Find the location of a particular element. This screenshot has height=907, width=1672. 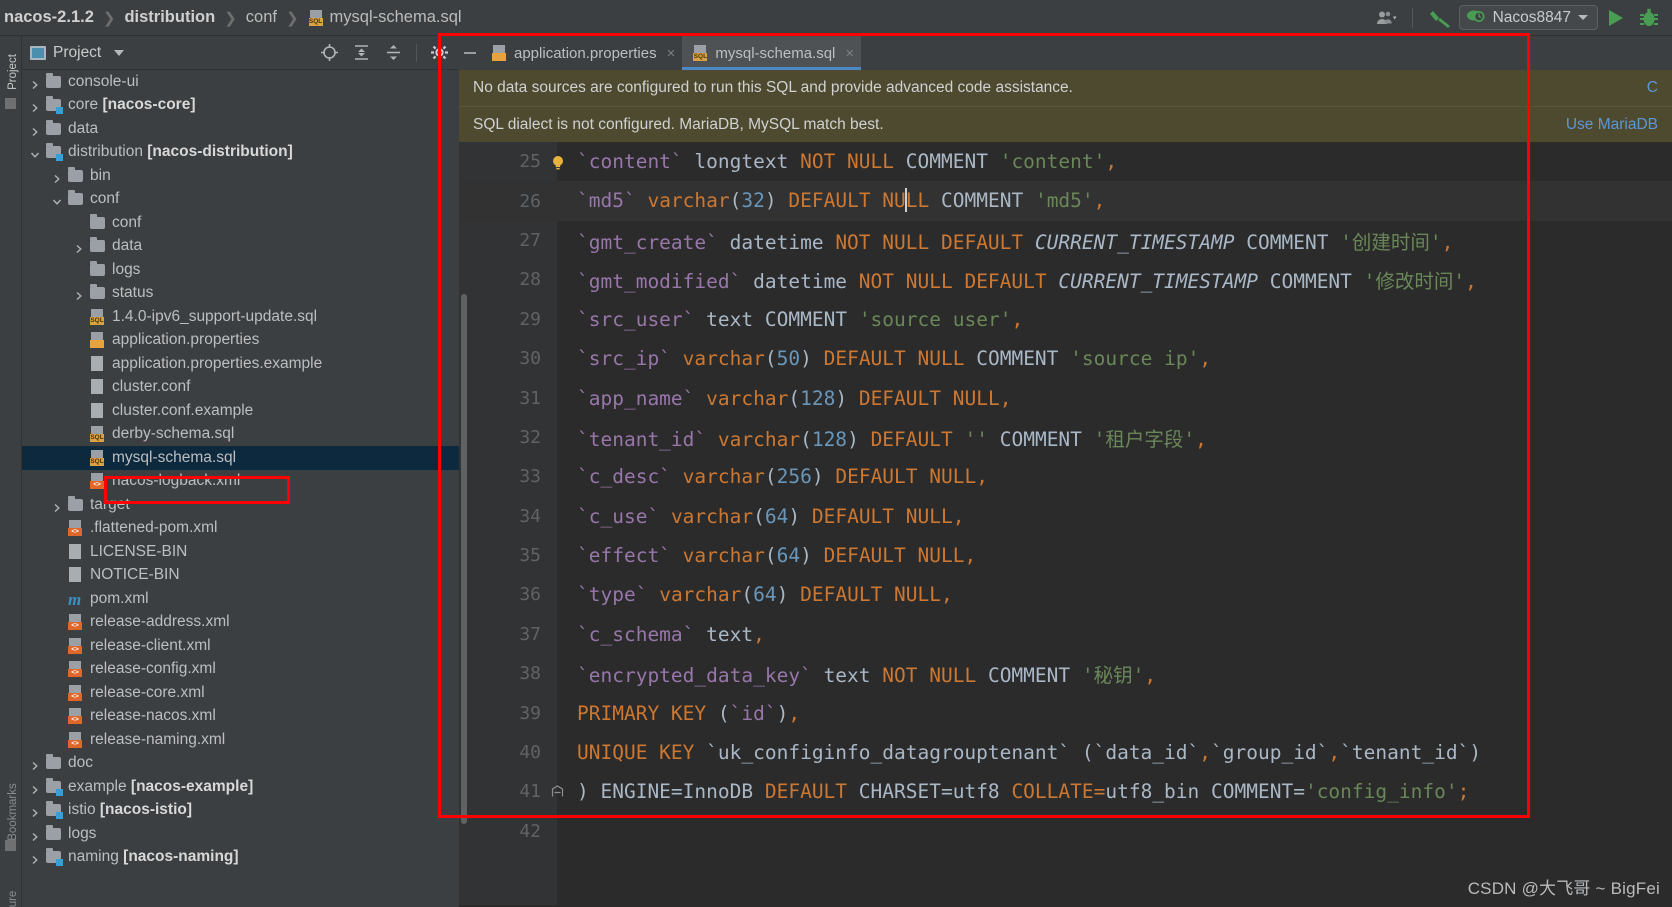

intention-bulb-icon is located at coordinates (558, 162).